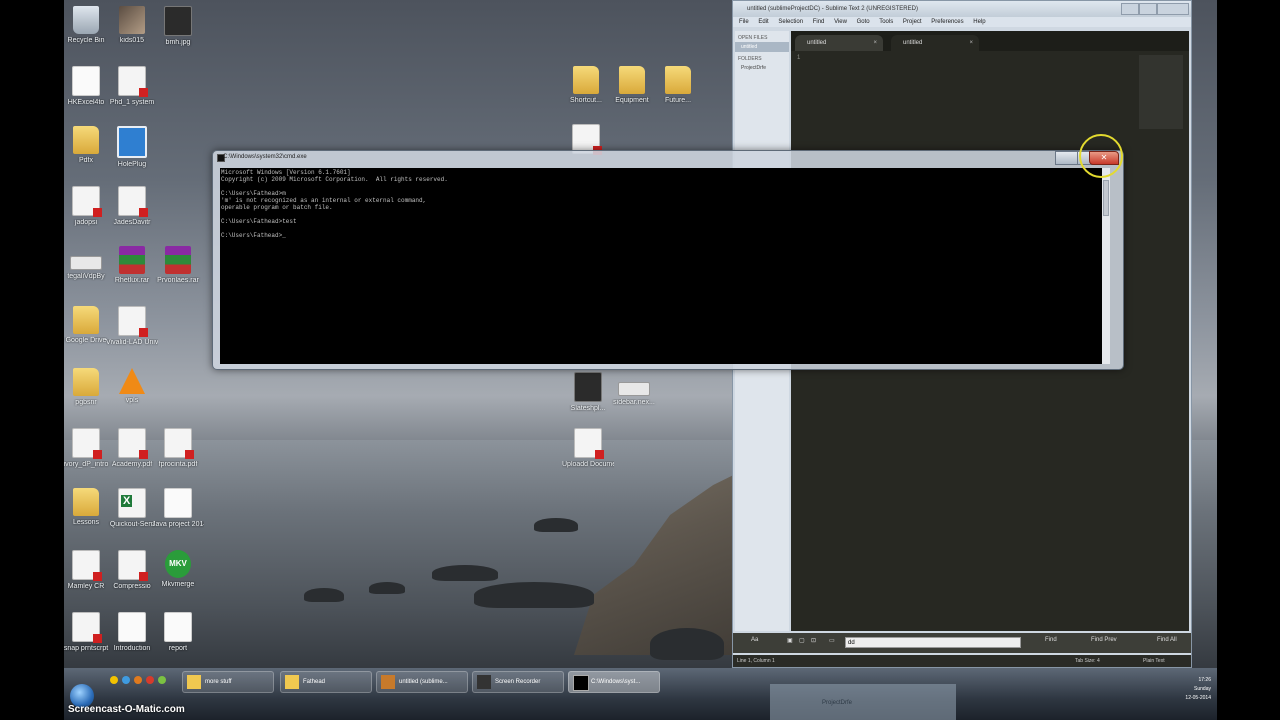  What do you see at coordinates (132, 570) in the screenshot?
I see `desktop-icon: Compressio` at bounding box center [132, 570].